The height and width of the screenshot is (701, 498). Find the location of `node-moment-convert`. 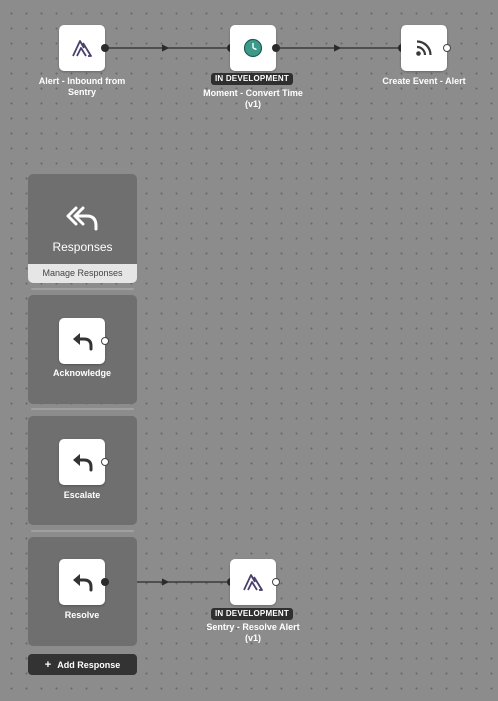

node-moment-convert is located at coordinates (253, 48).